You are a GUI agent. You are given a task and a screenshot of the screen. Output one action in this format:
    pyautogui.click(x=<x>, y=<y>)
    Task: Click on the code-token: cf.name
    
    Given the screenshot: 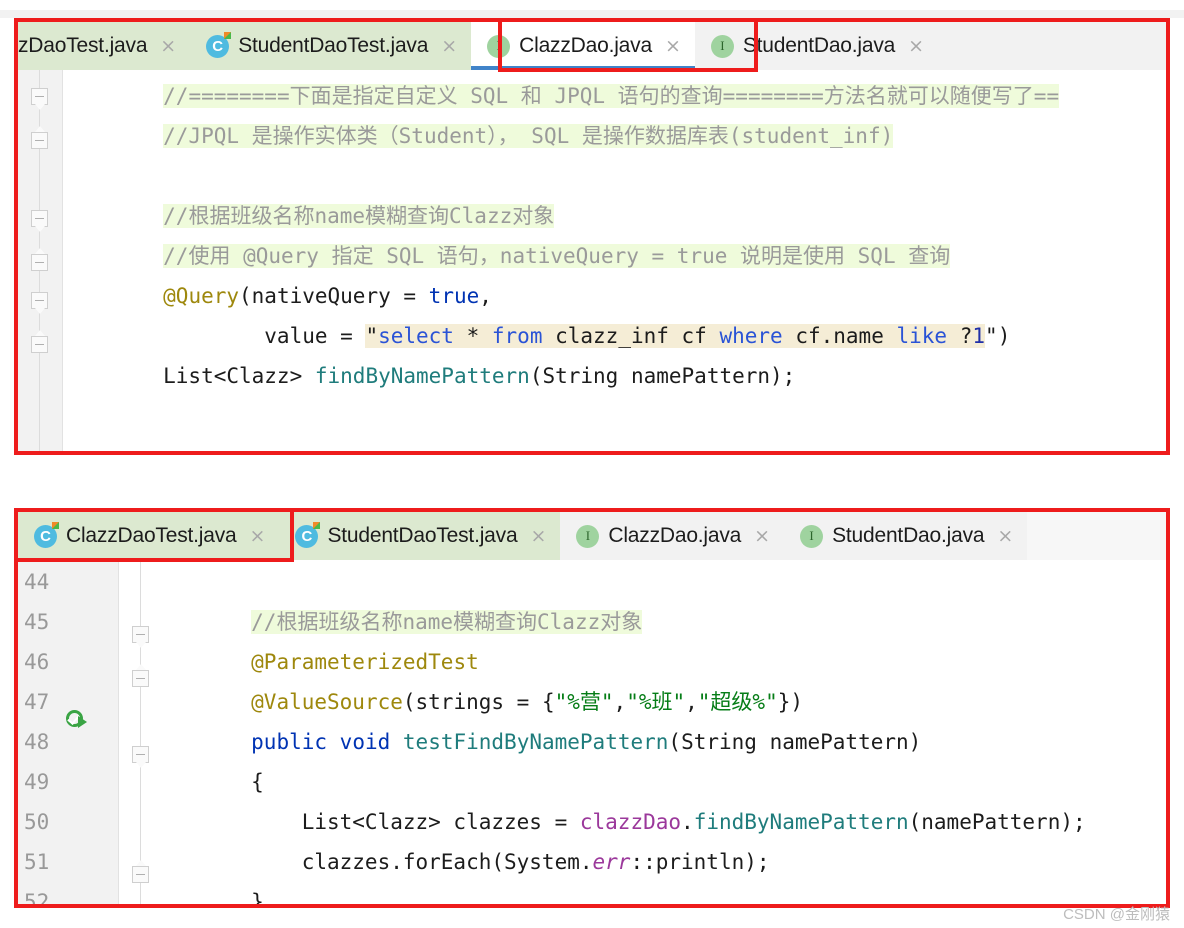 What is the action you would take?
    pyautogui.click(x=839, y=336)
    